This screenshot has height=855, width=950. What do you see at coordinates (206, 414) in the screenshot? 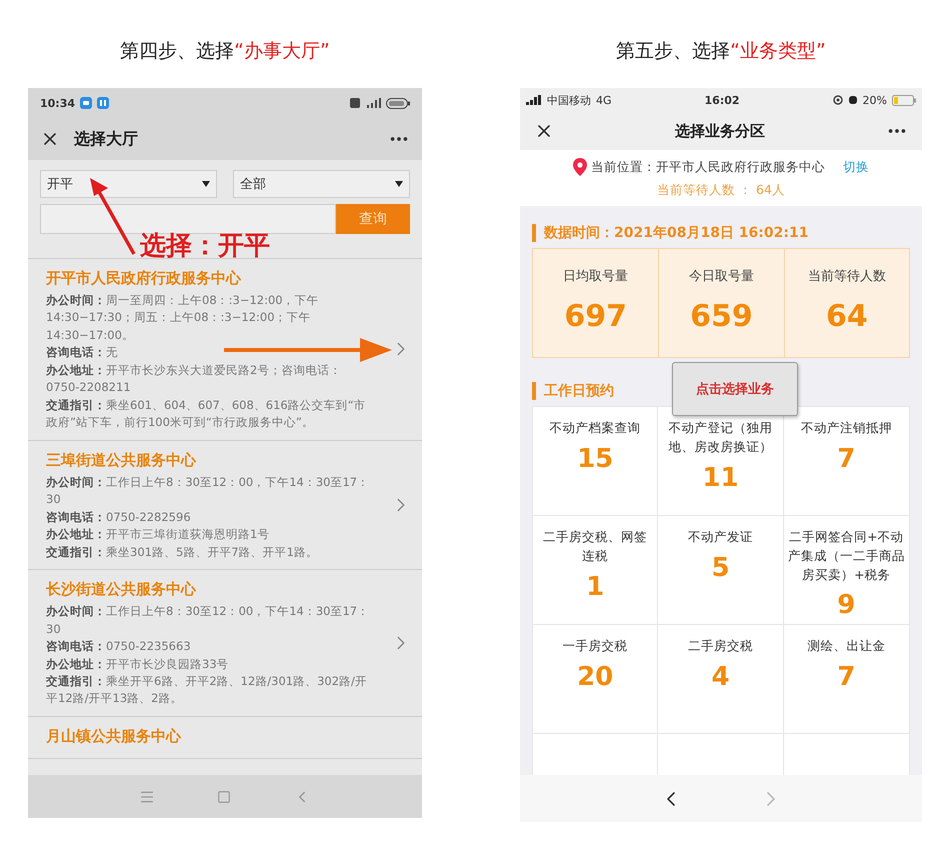
I see `hall-info-line: 交通指引：乘坐601、604、607、608、616路公交车到“市政府”站下车，前行100米可到“市行政服务中心”。` at bounding box center [206, 414].